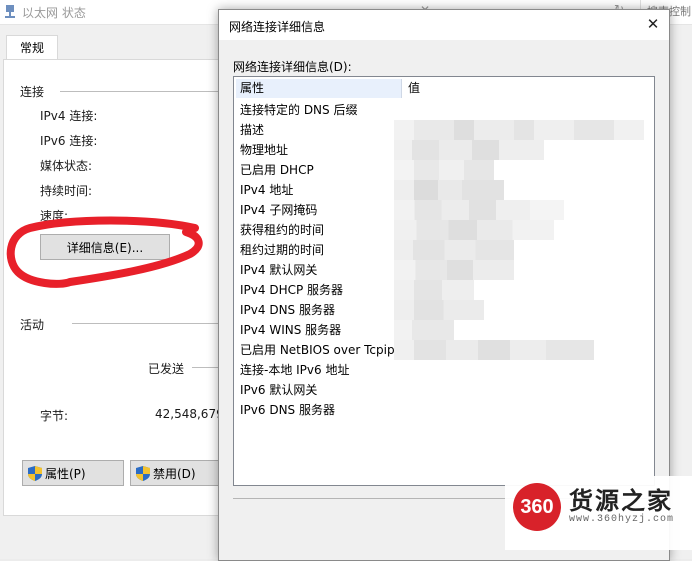 The height and width of the screenshot is (561, 692). Describe the element at coordinates (434, 88) in the screenshot. I see `column-header-value: 值` at that location.